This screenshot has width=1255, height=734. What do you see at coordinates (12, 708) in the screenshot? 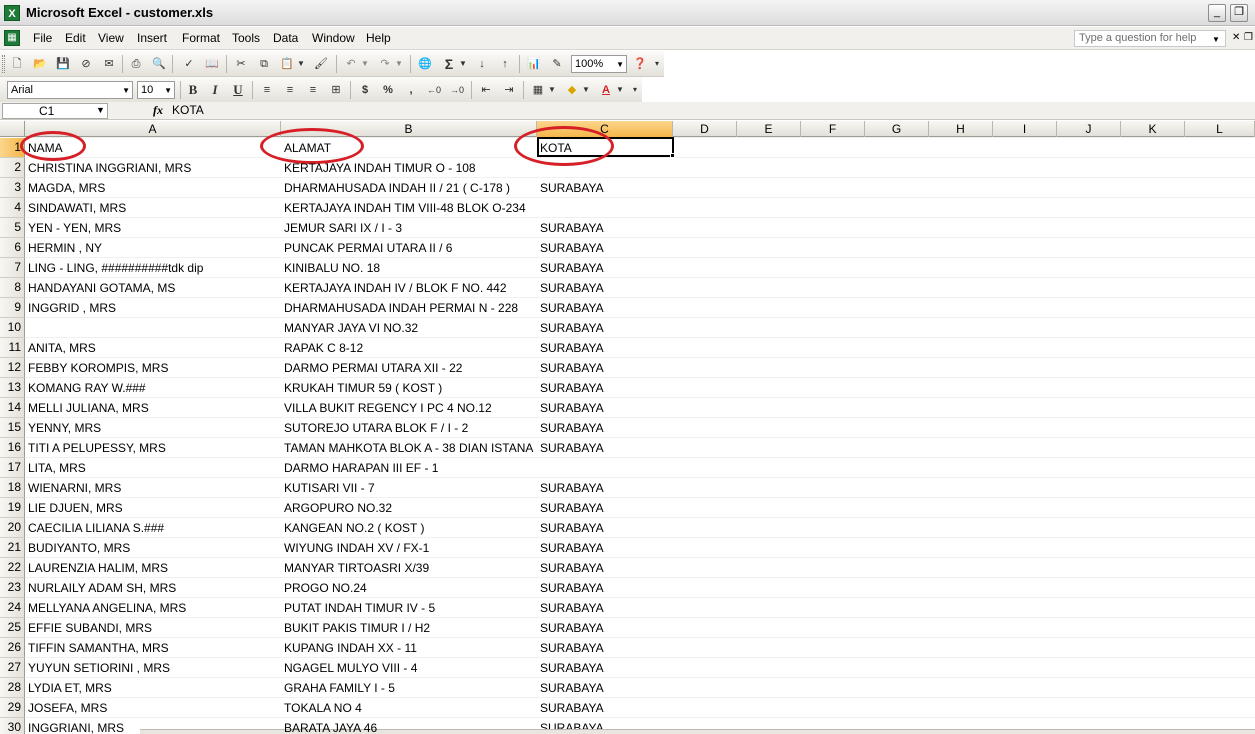
I see `row-header: 29` at bounding box center [12, 708].